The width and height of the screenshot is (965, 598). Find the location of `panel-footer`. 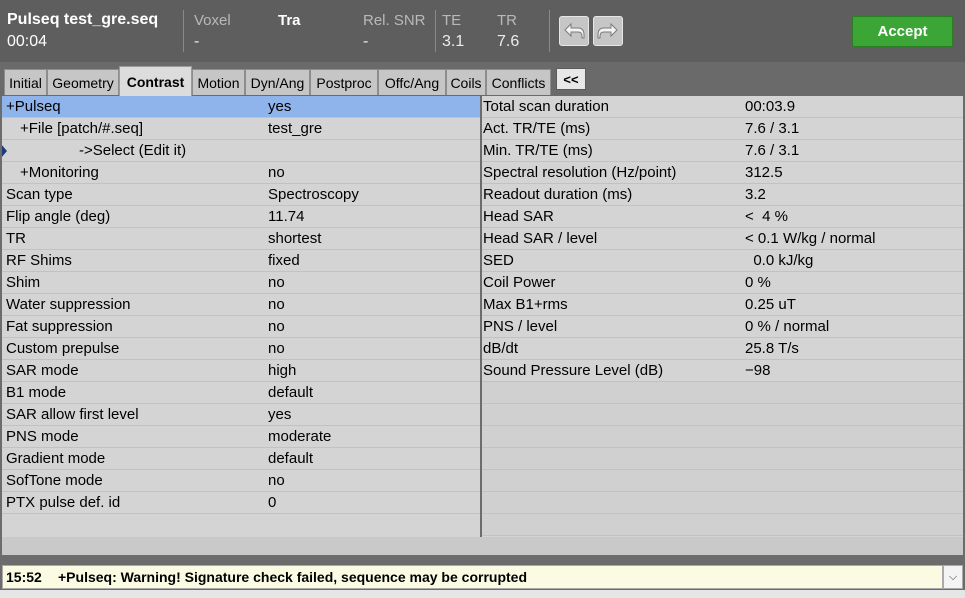

panel-footer is located at coordinates (482, 546).